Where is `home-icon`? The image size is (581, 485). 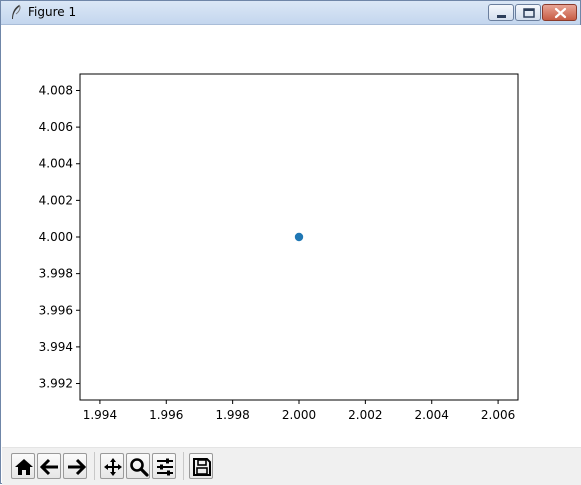 home-icon is located at coordinates (24, 467).